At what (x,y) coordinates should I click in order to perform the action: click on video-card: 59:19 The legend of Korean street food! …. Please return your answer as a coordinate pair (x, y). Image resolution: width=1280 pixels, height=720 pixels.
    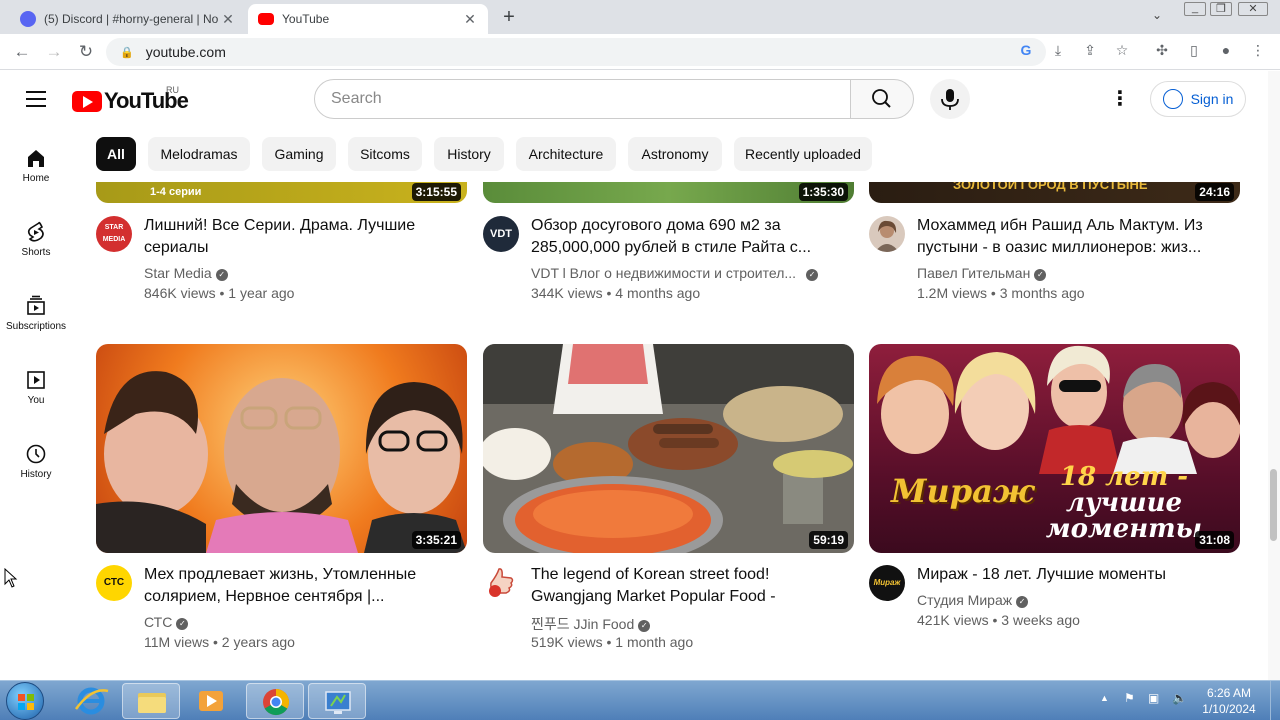
    Looking at the image, I should click on (669, 499).